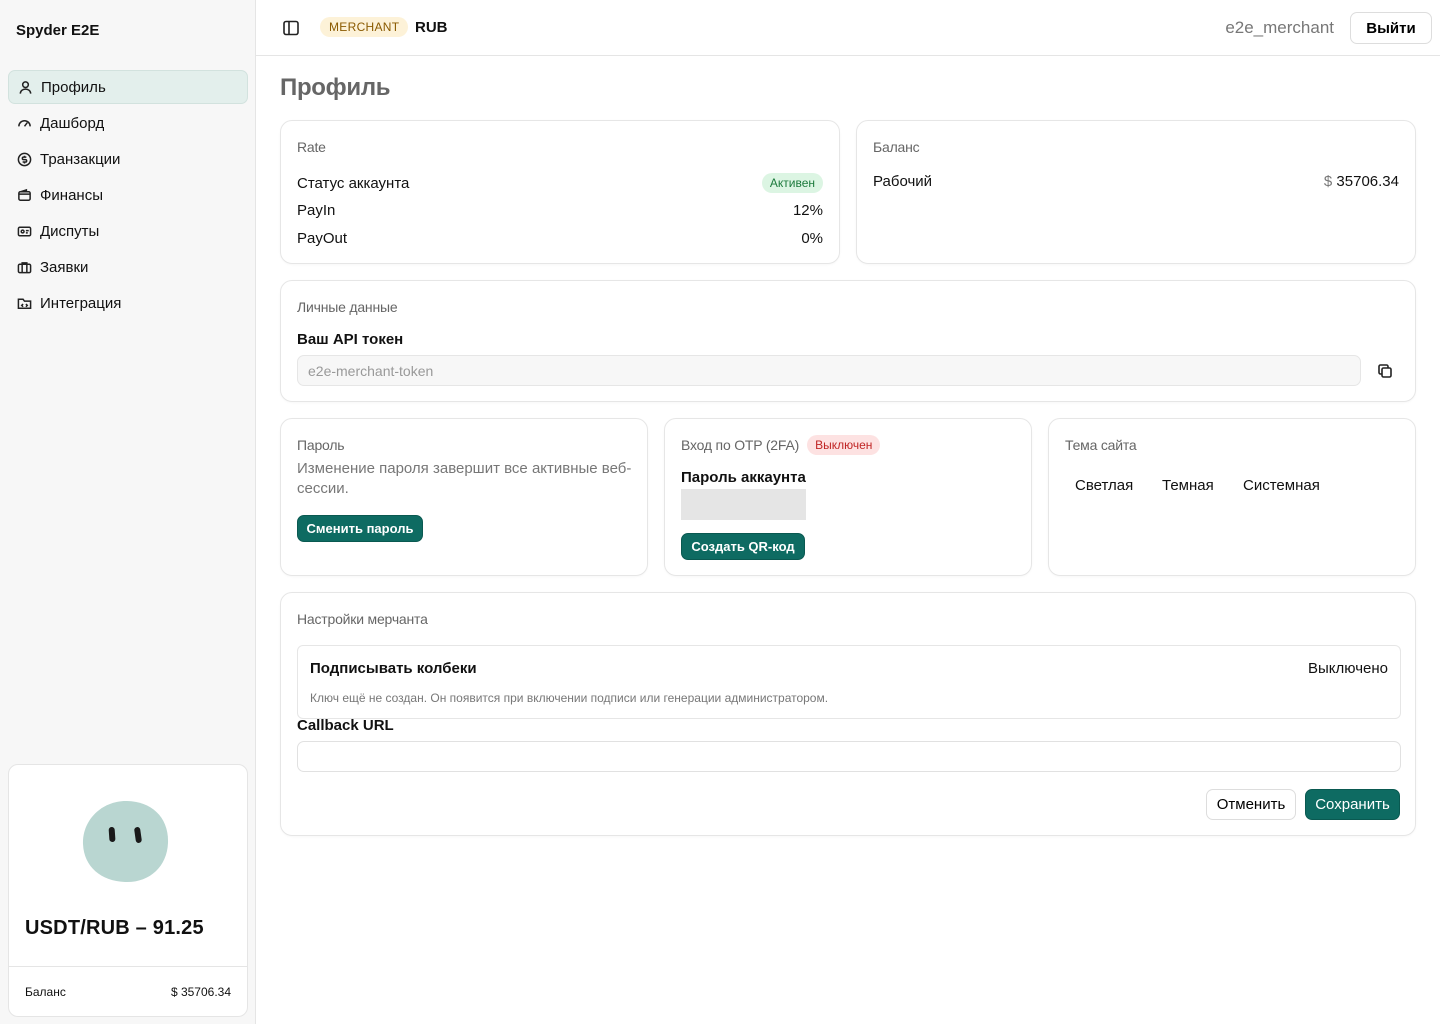 Image resolution: width=1440 pixels, height=1024 pixels. Describe the element at coordinates (1136, 181) in the screenshot. I see `work-balance-row: Рабочий $ 35706.34` at that location.